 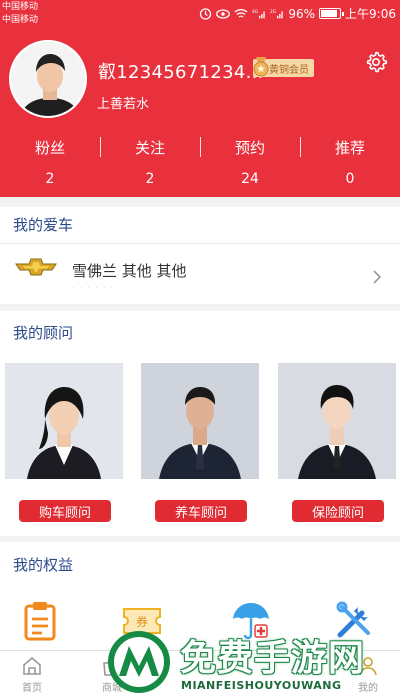 What do you see at coordinates (302, 13) in the screenshot?
I see `battery-percent: 96%` at bounding box center [302, 13].